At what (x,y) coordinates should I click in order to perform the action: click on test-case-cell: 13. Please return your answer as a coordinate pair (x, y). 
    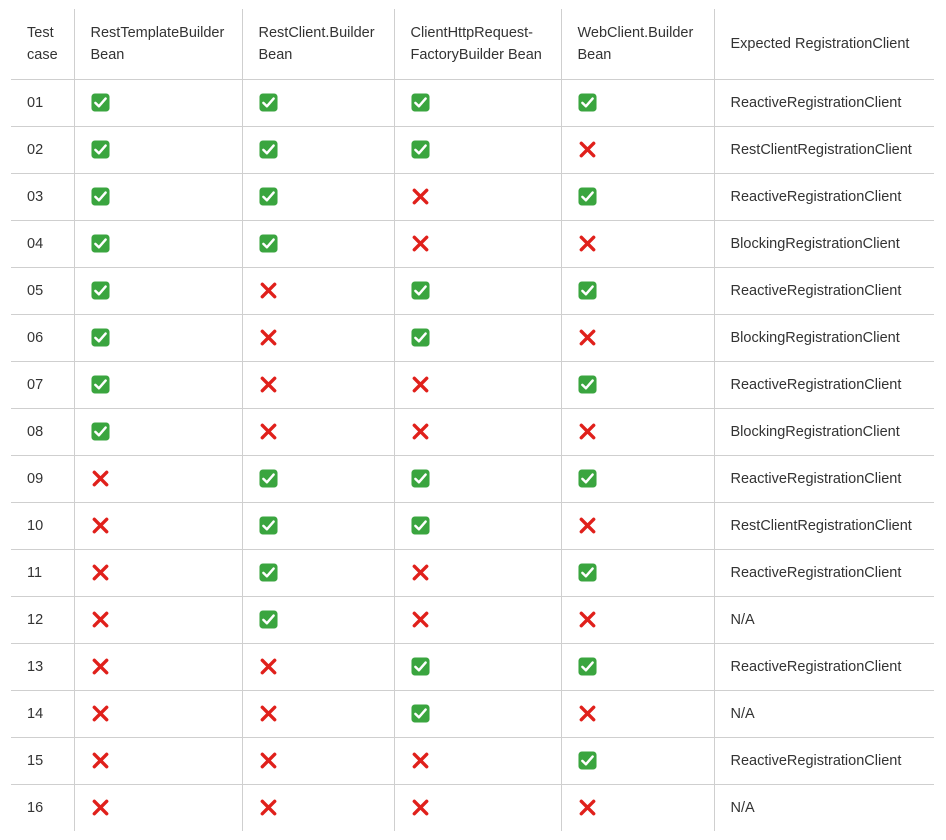
    Looking at the image, I should click on (43, 666).